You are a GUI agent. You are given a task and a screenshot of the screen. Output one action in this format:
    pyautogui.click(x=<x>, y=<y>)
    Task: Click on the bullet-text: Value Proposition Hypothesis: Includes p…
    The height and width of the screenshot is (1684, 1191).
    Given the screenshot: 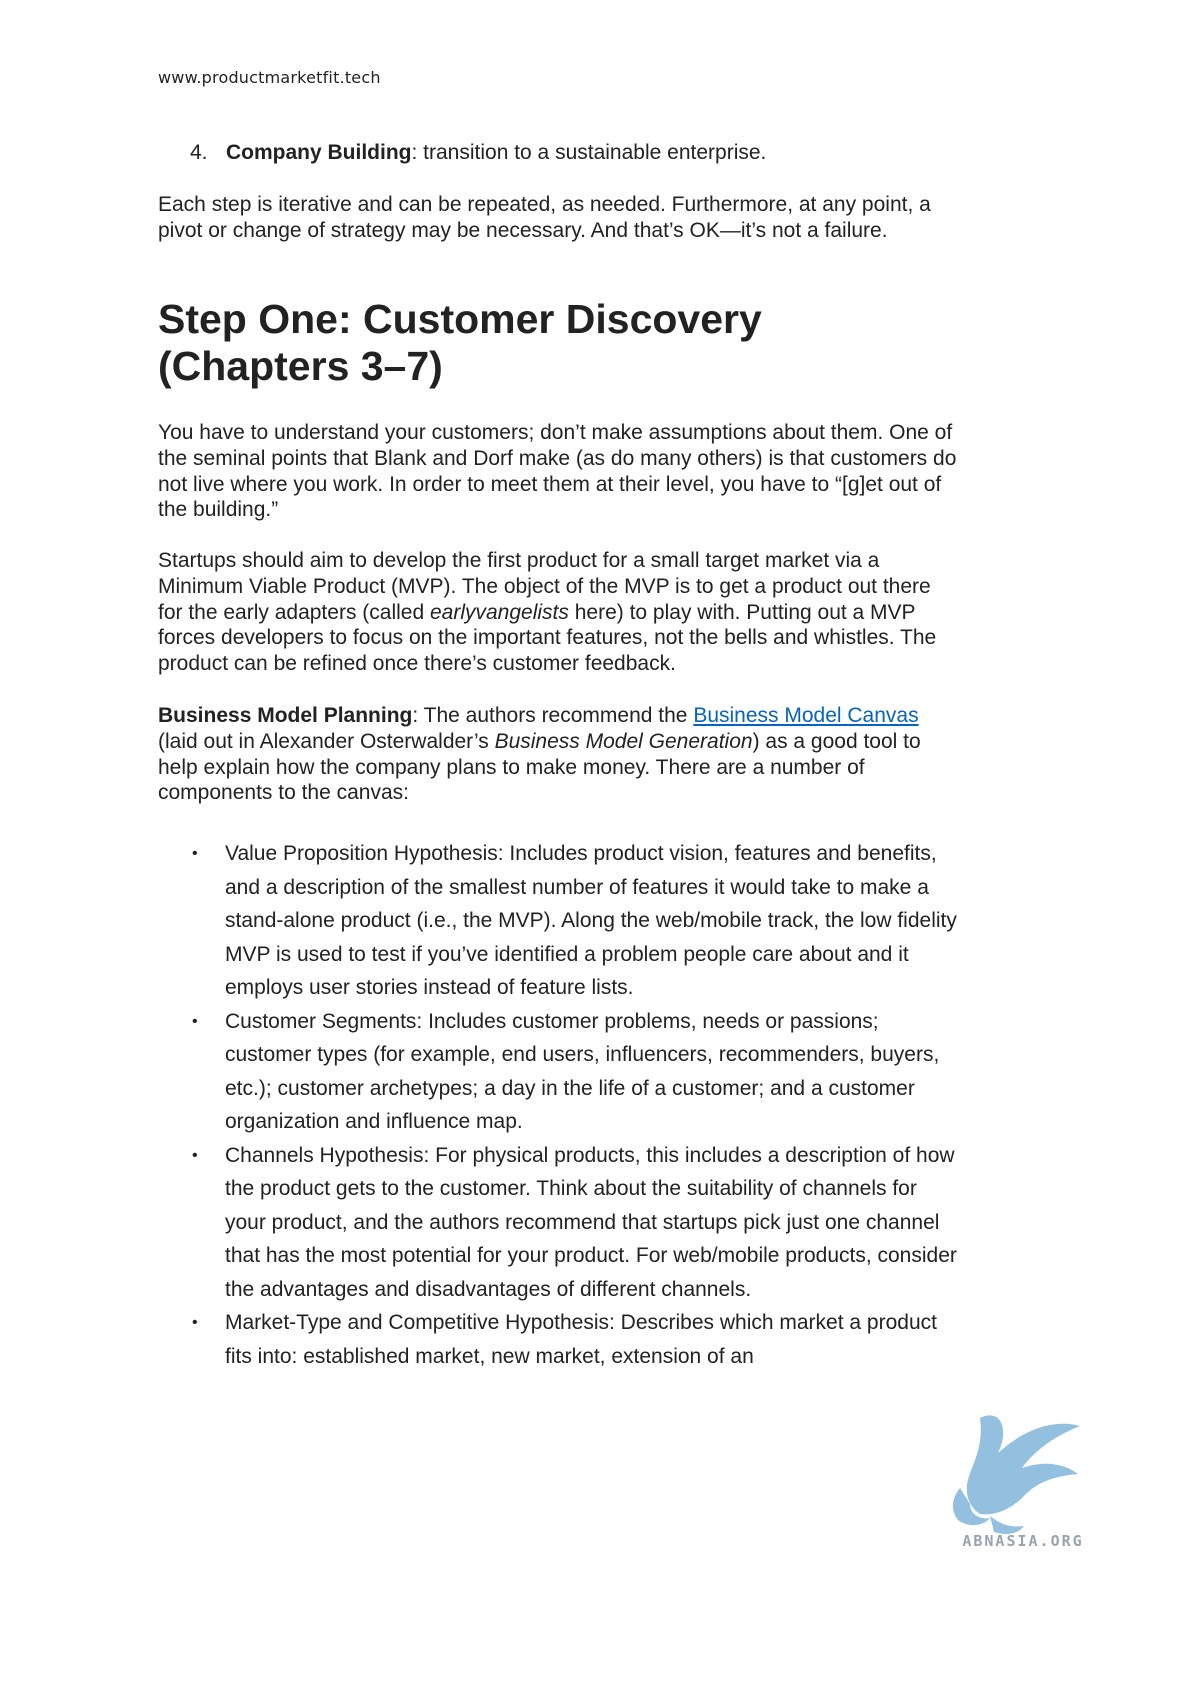 What is the action you would take?
    pyautogui.click(x=591, y=920)
    